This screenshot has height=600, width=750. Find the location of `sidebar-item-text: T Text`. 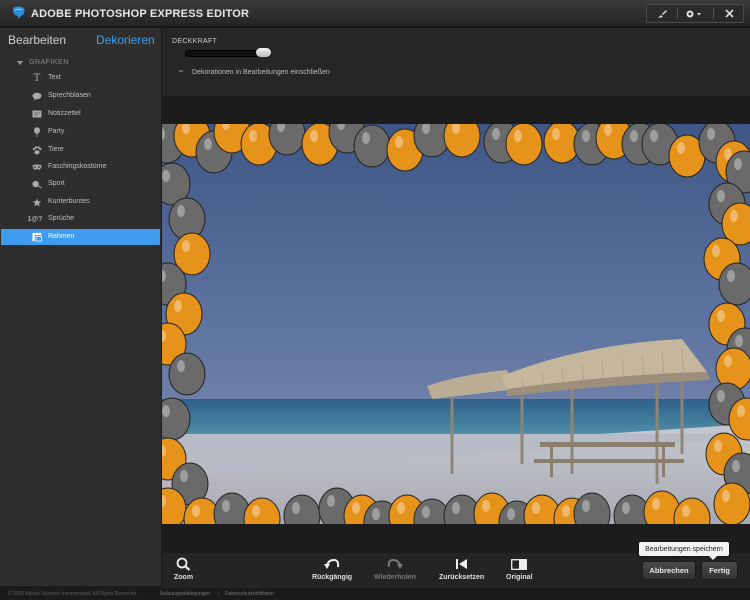

sidebar-item-text: T Text is located at coordinates (80, 78).